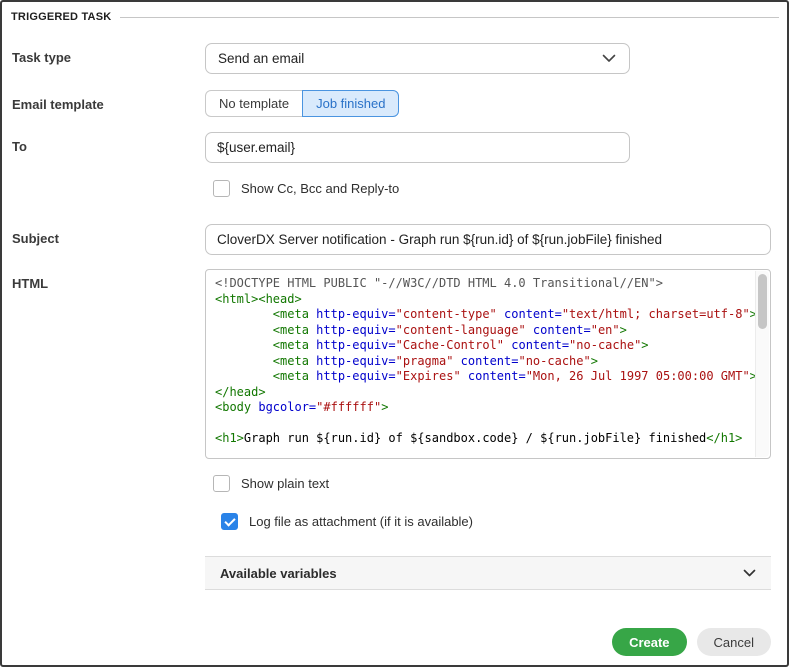 This screenshot has width=789, height=667. Describe the element at coordinates (261, 58) in the screenshot. I see `task-type-selected-value: Send an email` at that location.